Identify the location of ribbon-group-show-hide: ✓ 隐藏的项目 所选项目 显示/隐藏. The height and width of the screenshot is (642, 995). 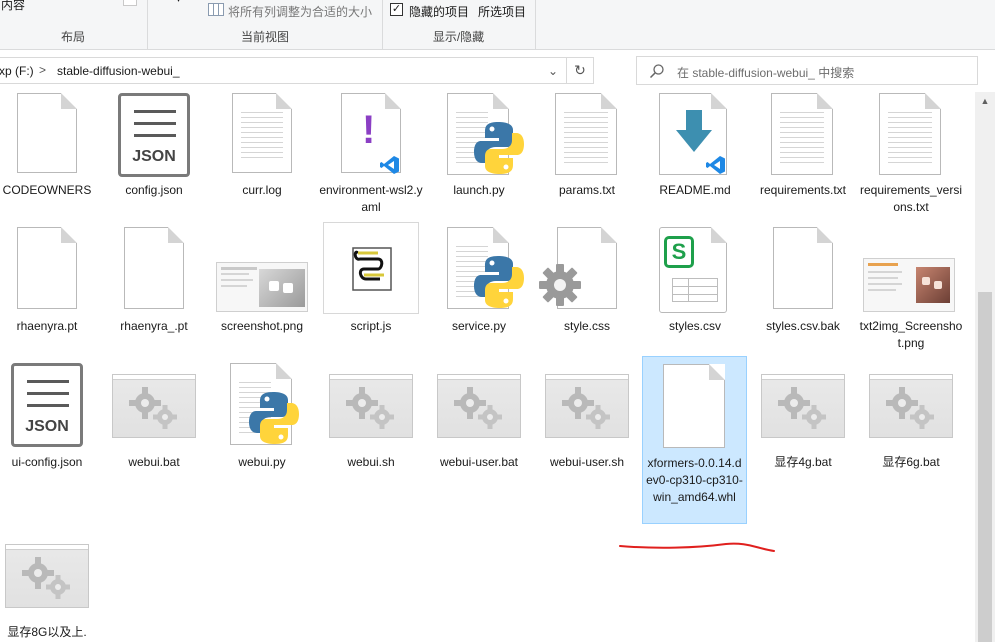
(459, 25).